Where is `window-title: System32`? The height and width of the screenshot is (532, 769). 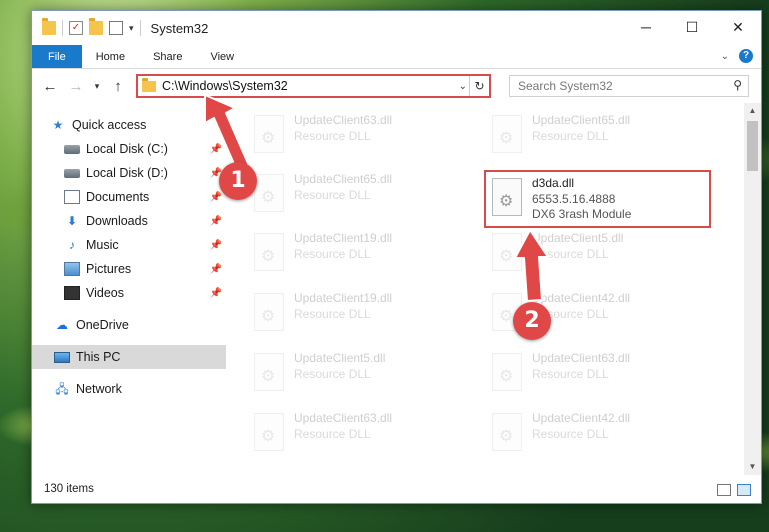
window-title: System32 is located at coordinates (179, 28).